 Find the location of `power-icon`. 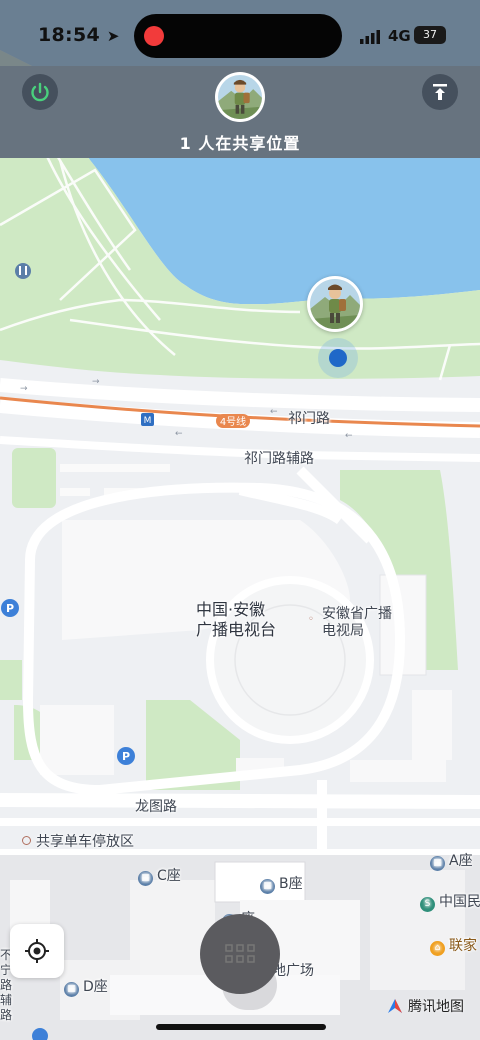

power-icon is located at coordinates (40, 92).